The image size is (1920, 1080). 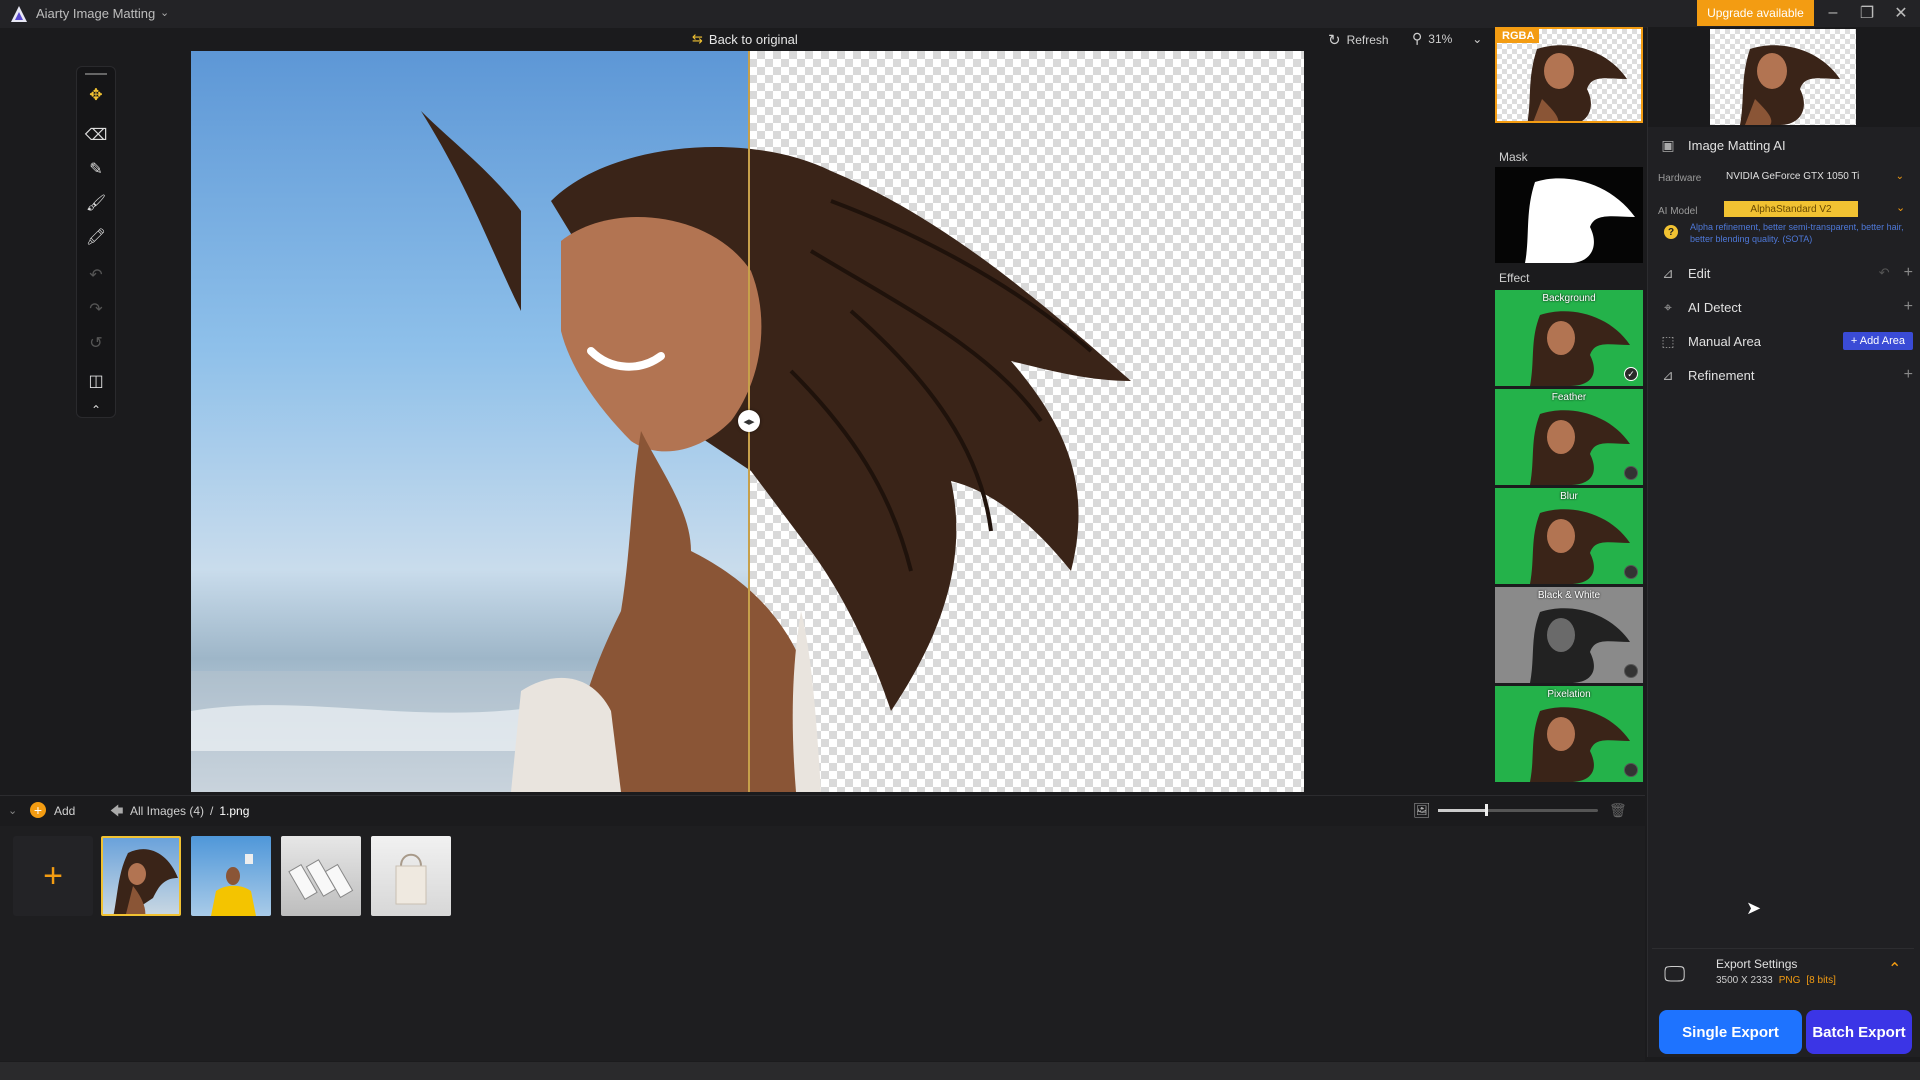 I want to click on ai-model-select: AlphaStandard V2, so click(x=1791, y=209).